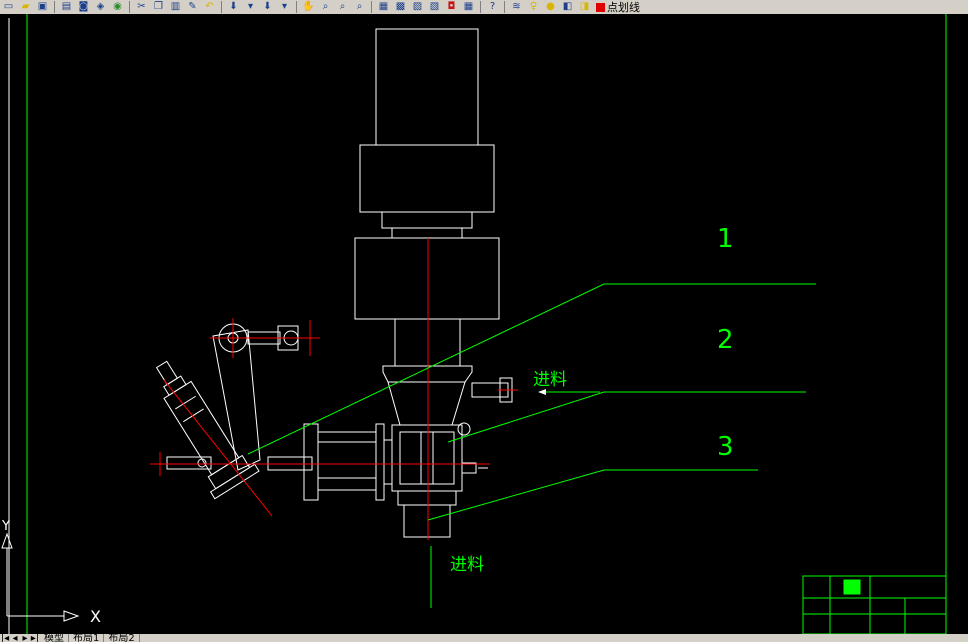  What do you see at coordinates (342, 7) in the screenshot?
I see `design-center-icon: ⌕` at bounding box center [342, 7].